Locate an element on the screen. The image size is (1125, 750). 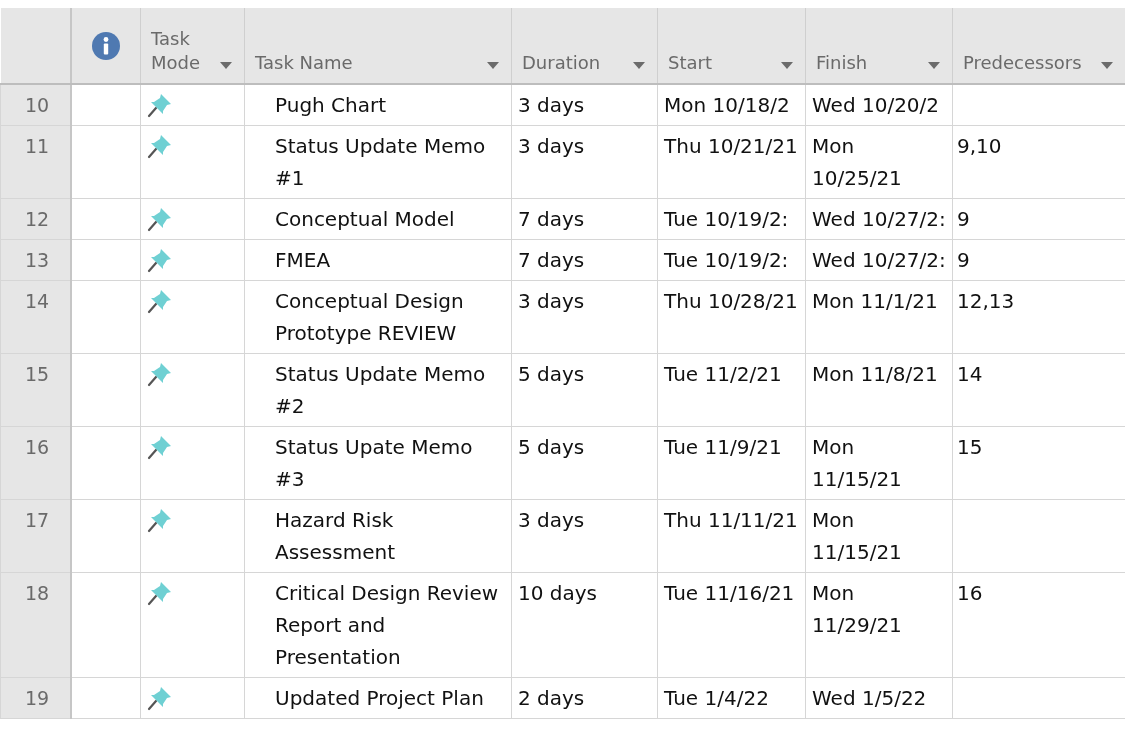
table-cell-text: Status Update Memo #2 is located at coordinates (381, 390).